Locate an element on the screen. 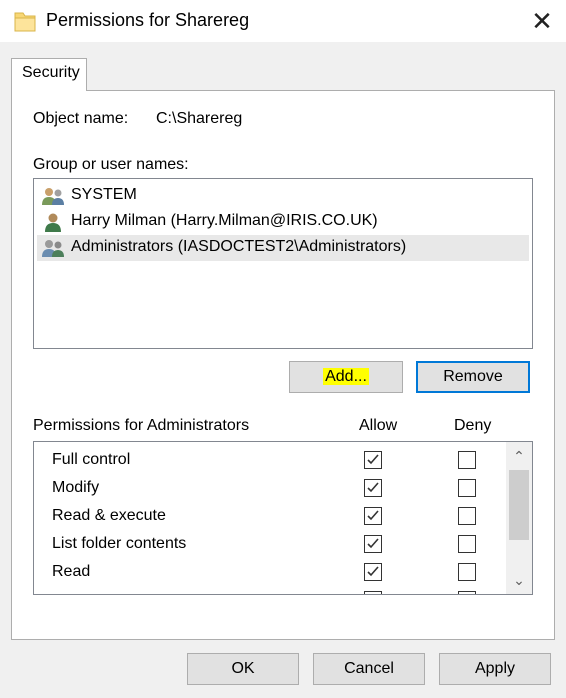  user-name: SYSTEM is located at coordinates (104, 194).